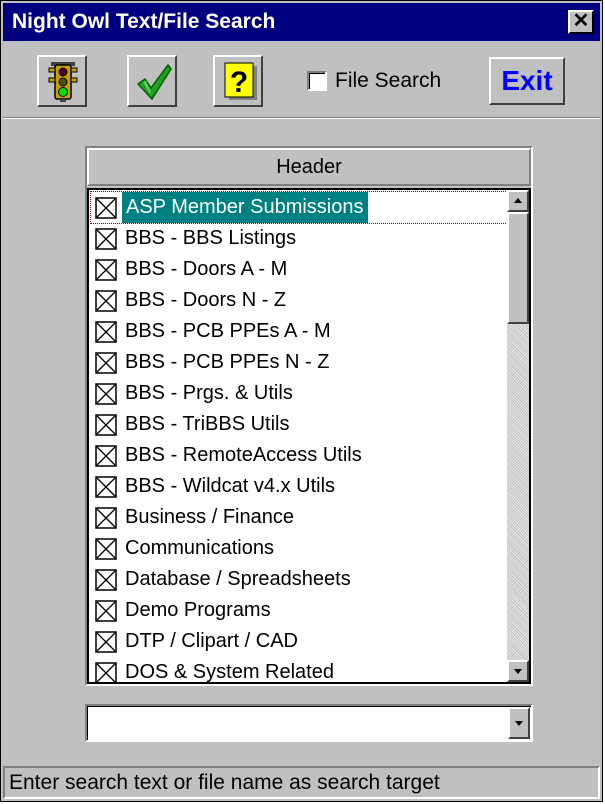 Image resolution: width=605 pixels, height=804 pixels. I want to click on list-item: Business / Finance, so click(299, 517).